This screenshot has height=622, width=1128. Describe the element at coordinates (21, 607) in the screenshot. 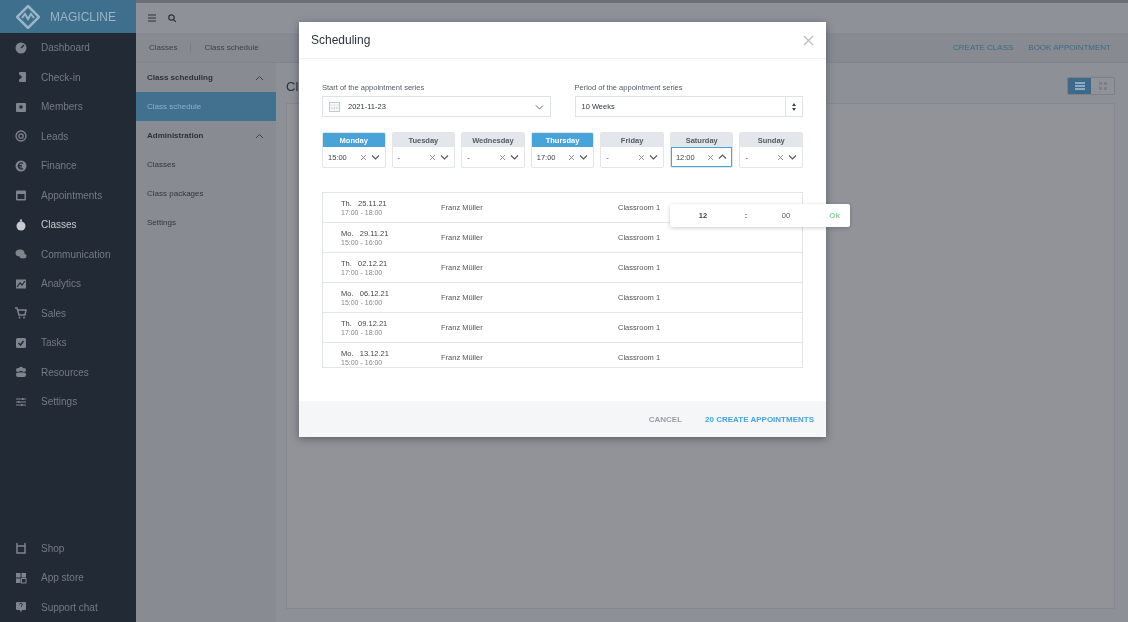

I see `help-bubble-icon` at that location.